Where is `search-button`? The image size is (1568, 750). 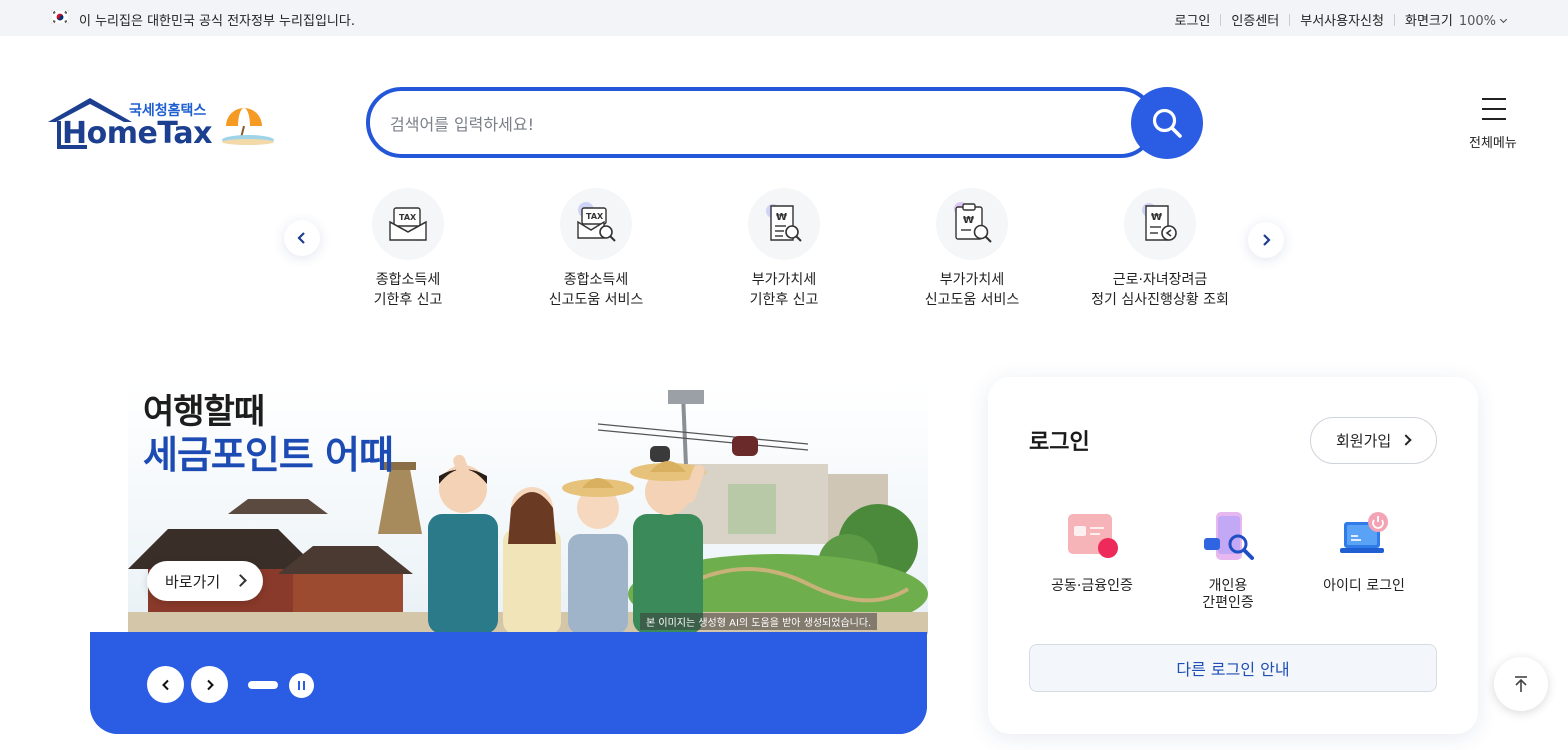 search-button is located at coordinates (1167, 123).